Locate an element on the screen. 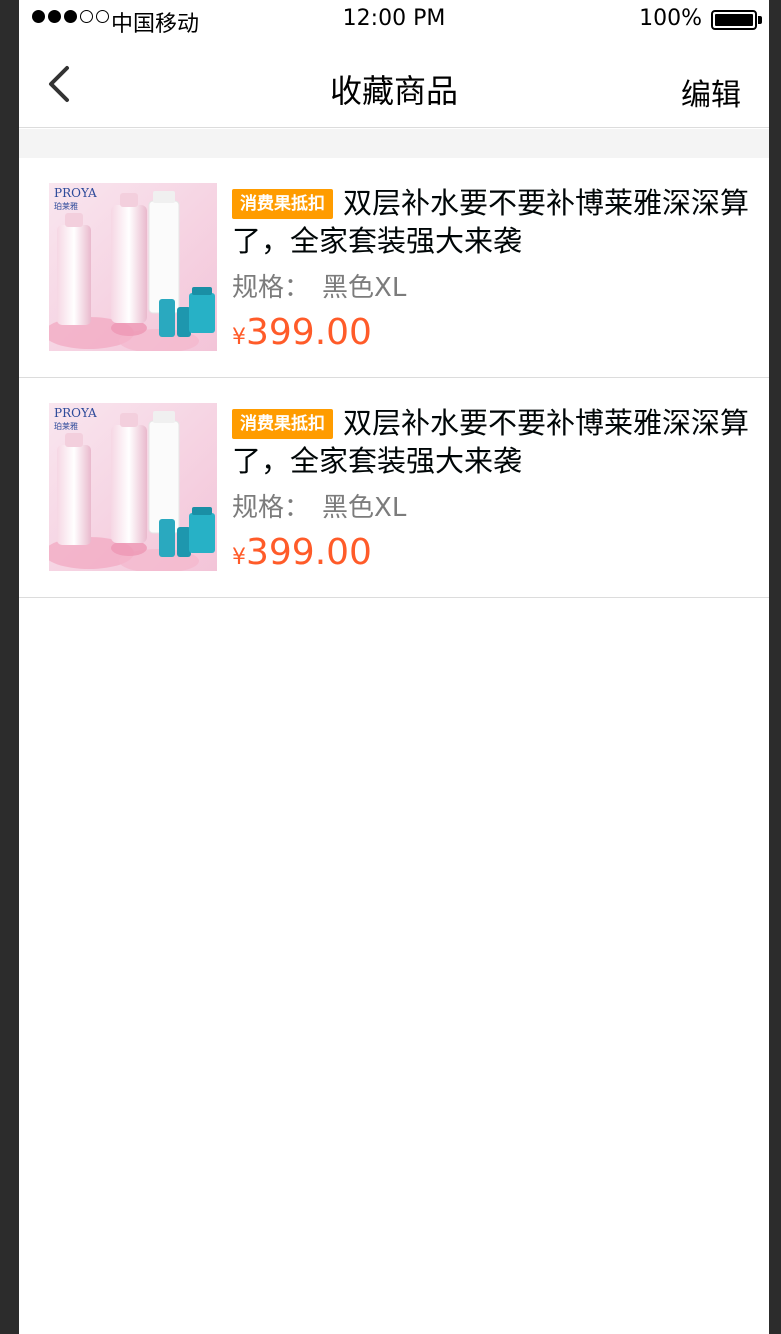  battery-icon is located at coordinates (734, 20).